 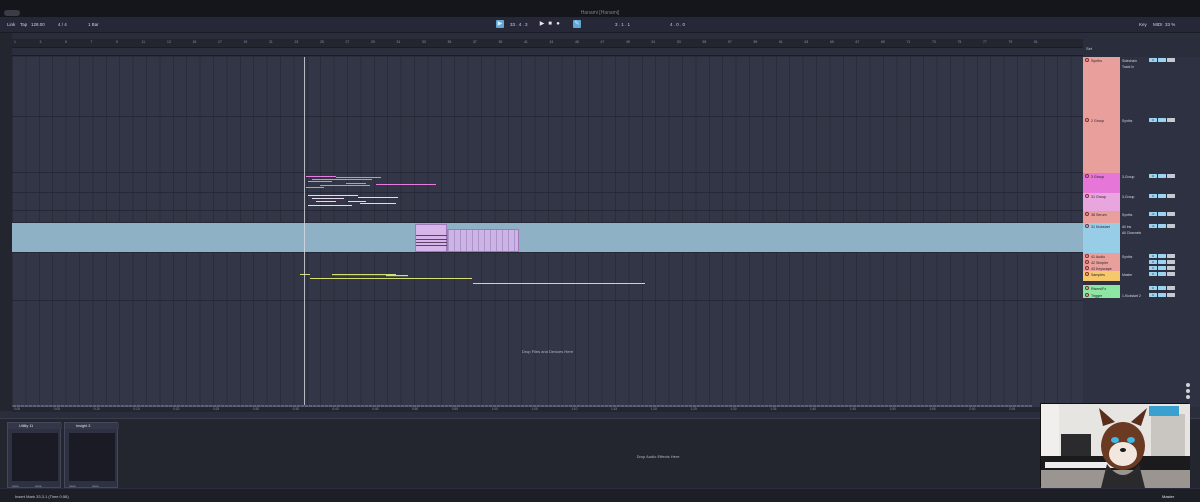 I want to click on track-lane-31-group, so click(x=547, y=202).